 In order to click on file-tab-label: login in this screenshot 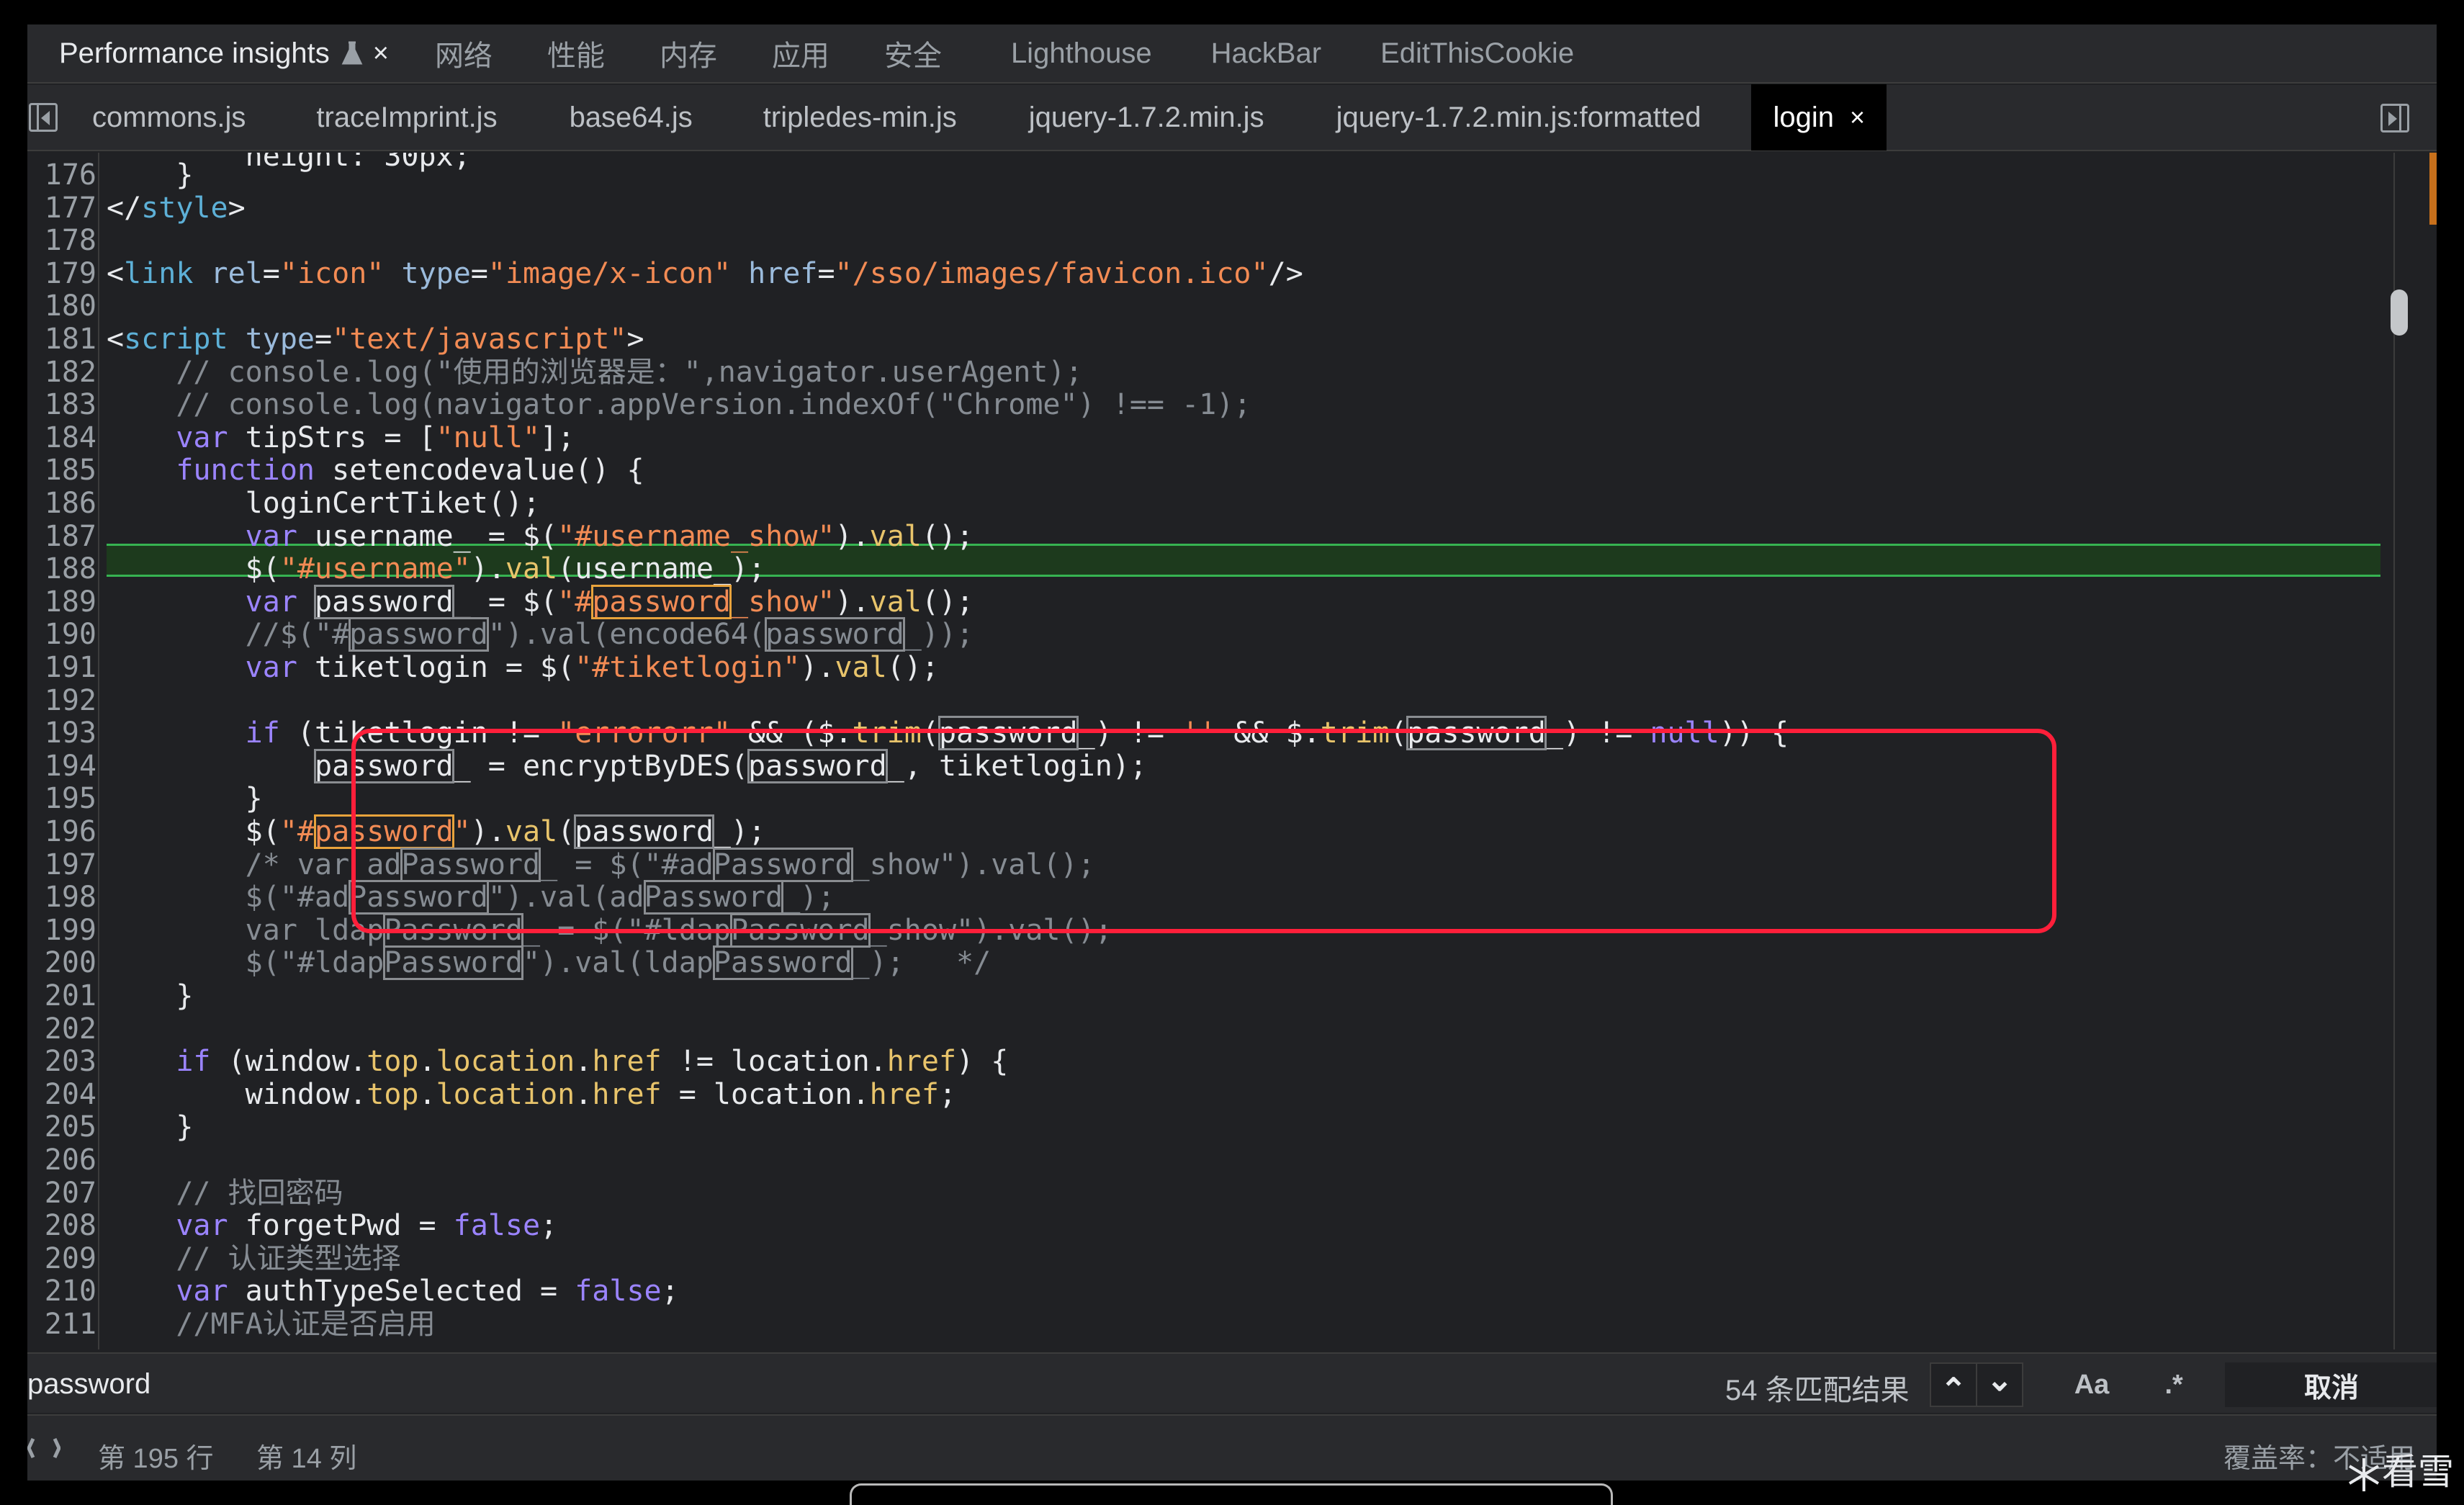, I will do `click(1803, 117)`.